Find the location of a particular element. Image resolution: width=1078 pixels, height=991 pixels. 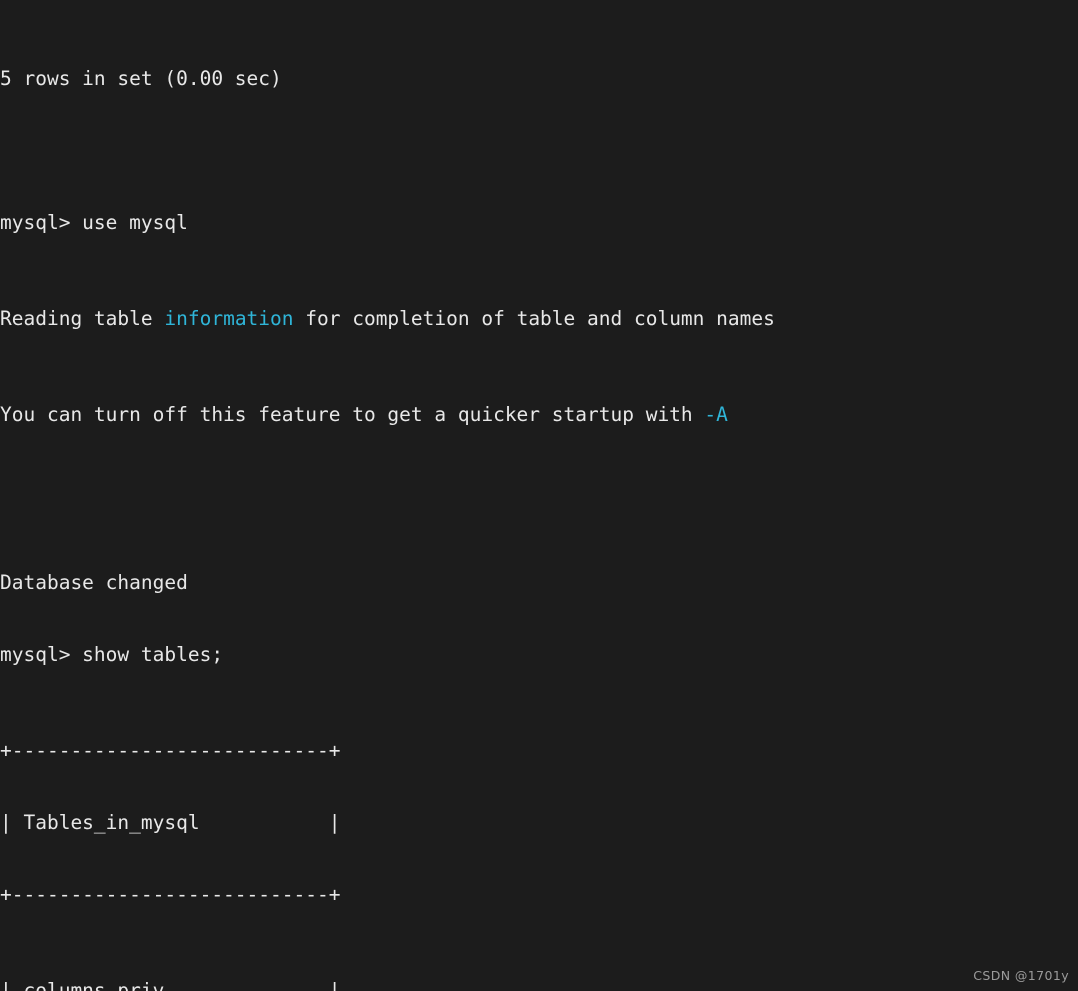

terminal-line-prompt-show-tables: mysql> show tables; is located at coordinates (112, 654).